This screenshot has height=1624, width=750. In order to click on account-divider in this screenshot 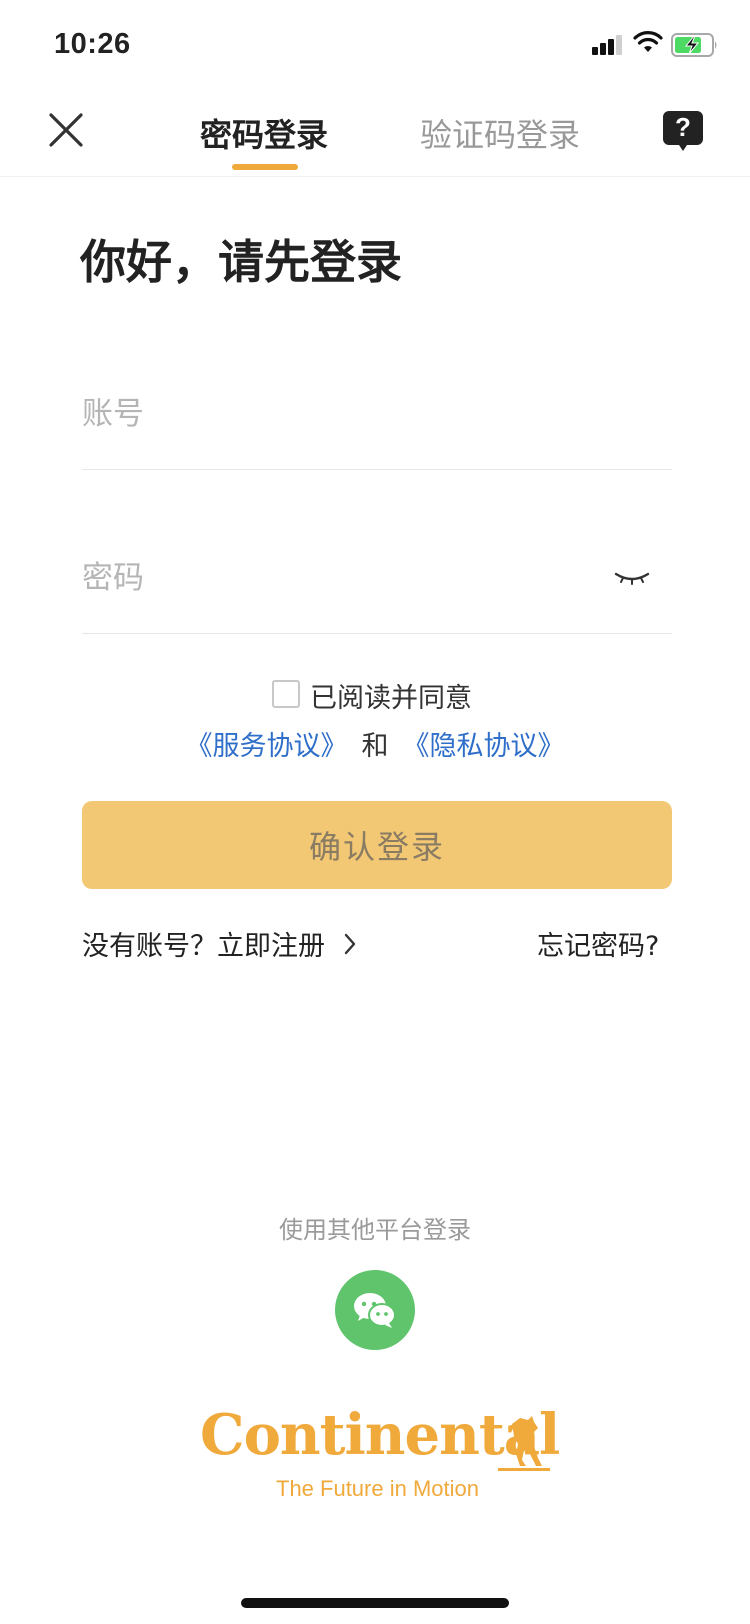, I will do `click(377, 469)`.